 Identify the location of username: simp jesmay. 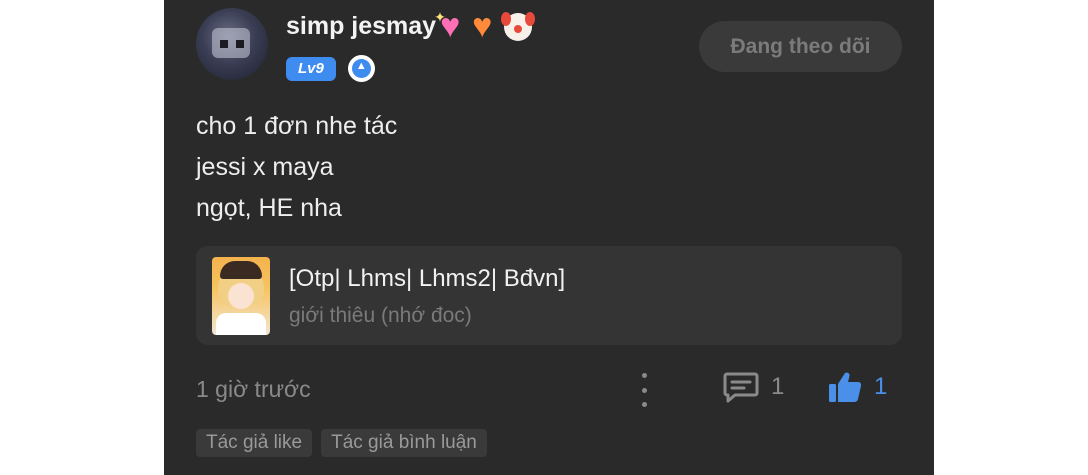
(411, 26).